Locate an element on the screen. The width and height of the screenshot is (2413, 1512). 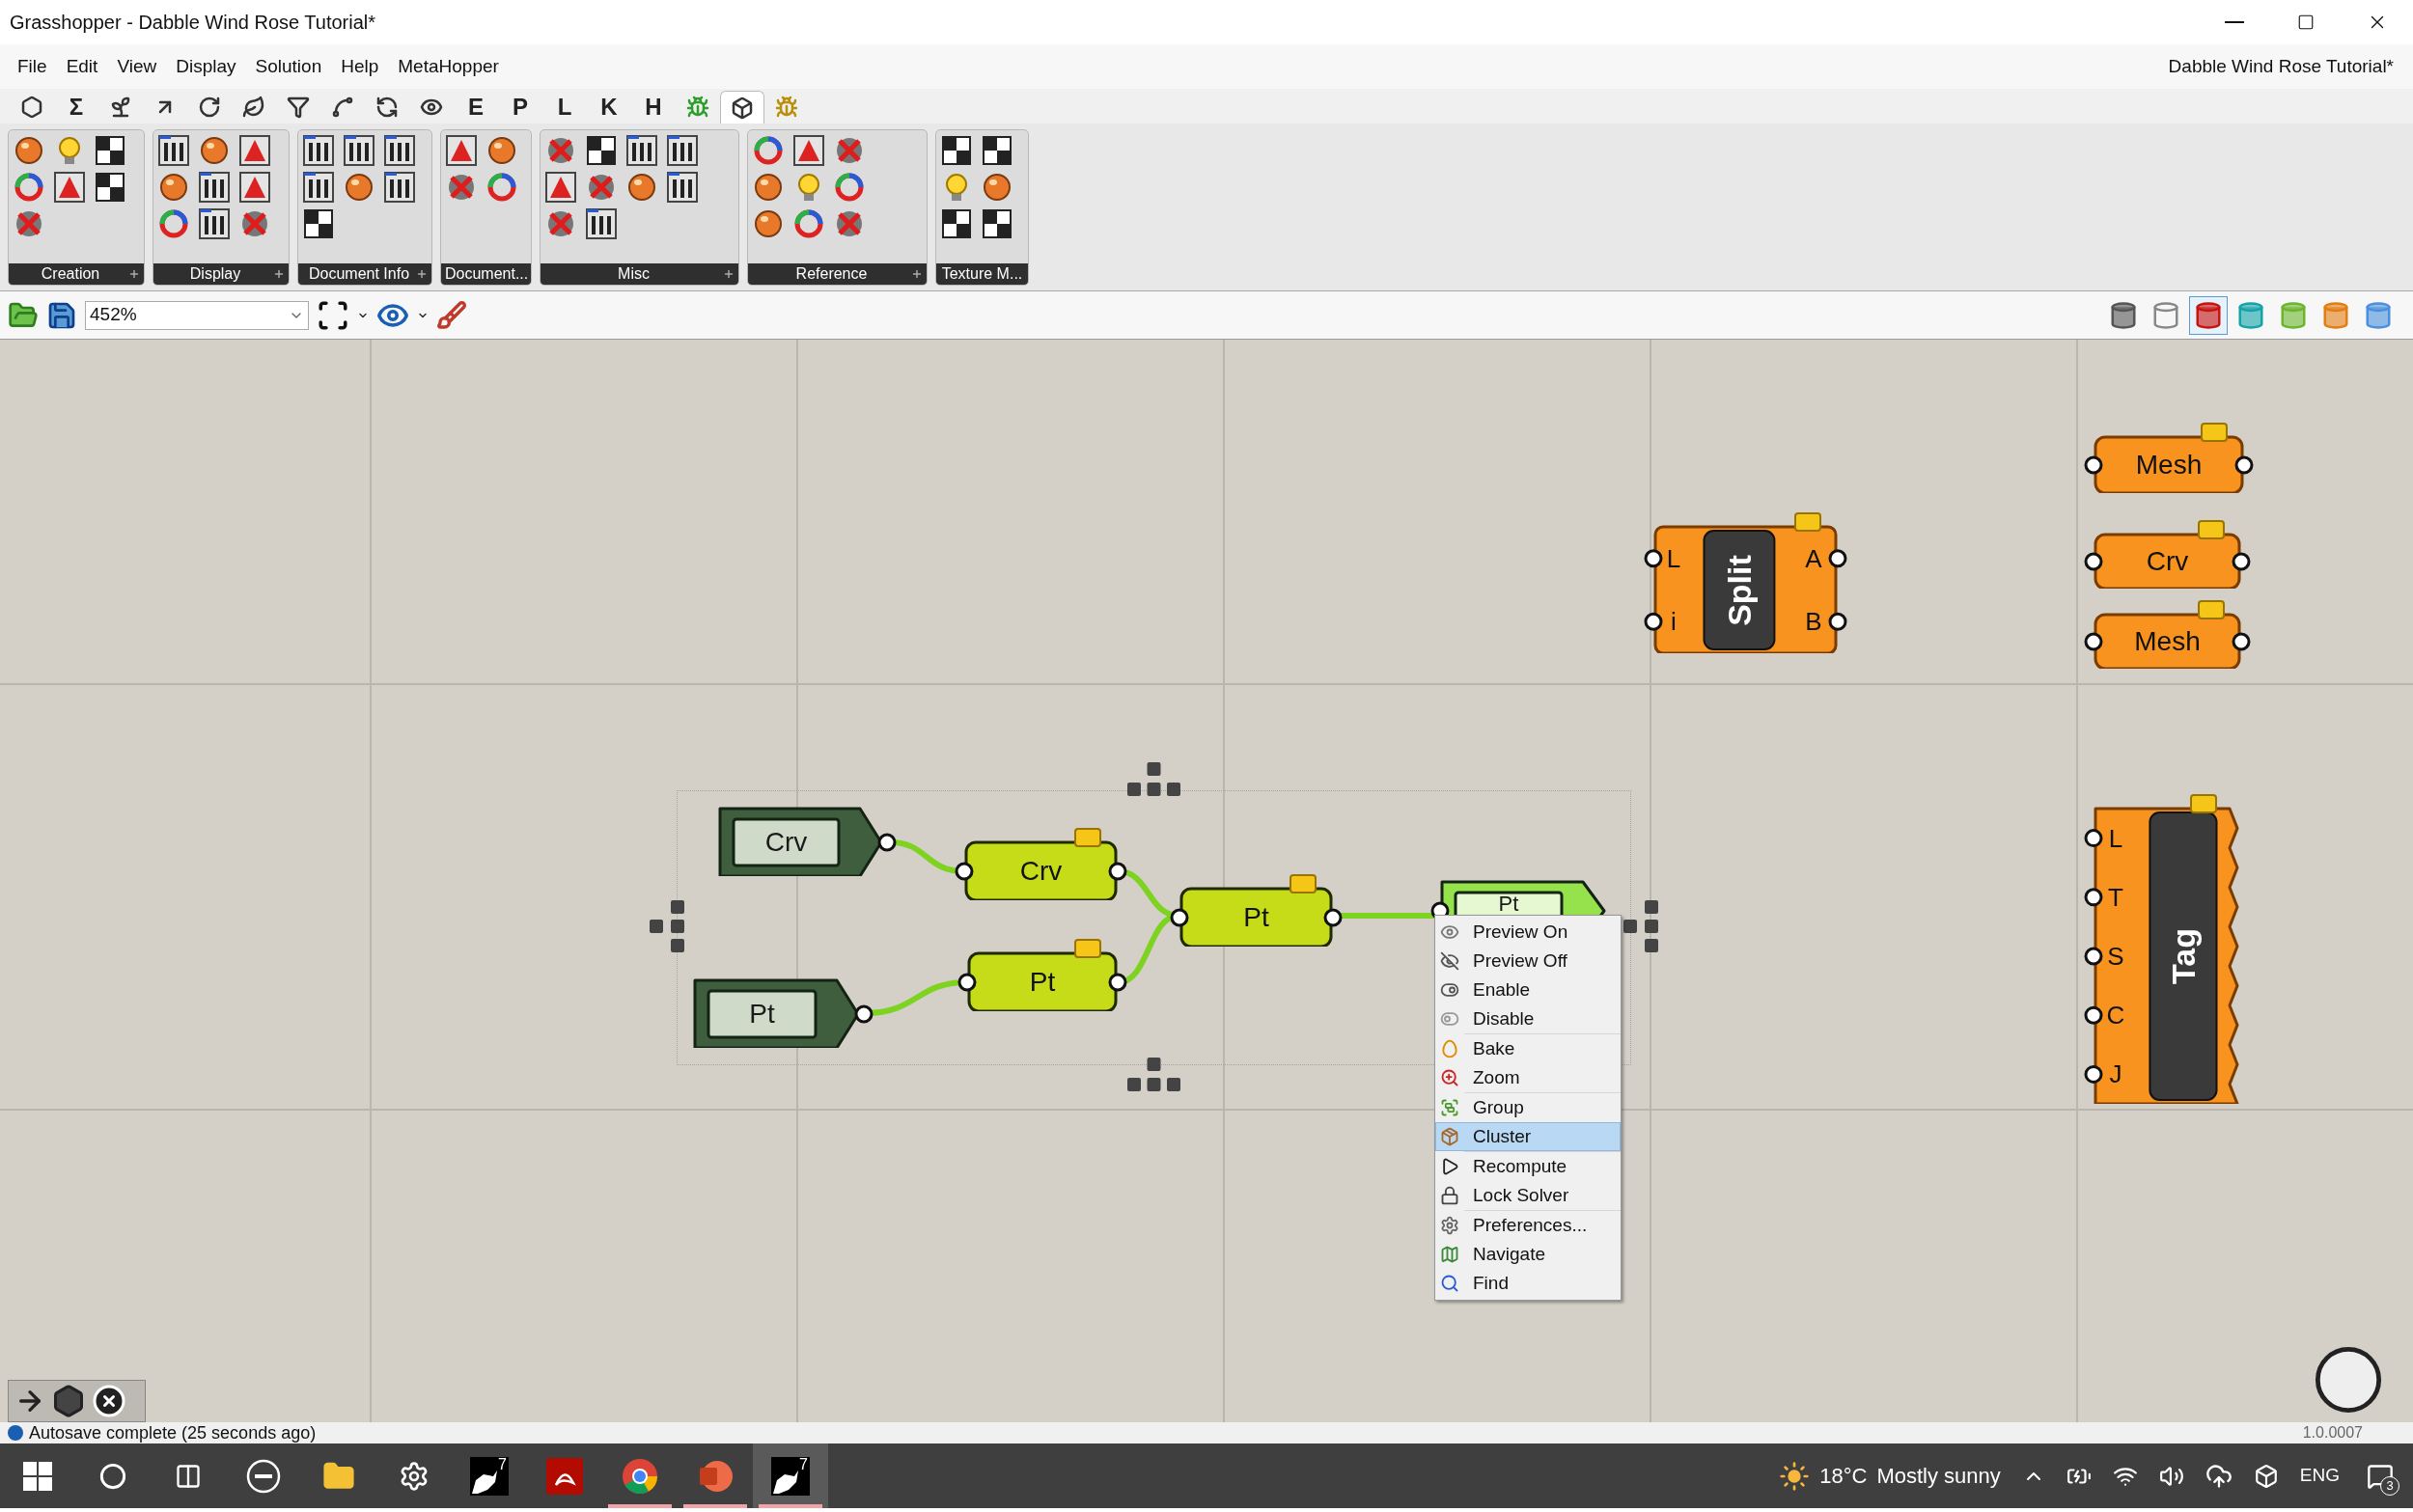
box-icon is located at coordinates (2266, 1476).